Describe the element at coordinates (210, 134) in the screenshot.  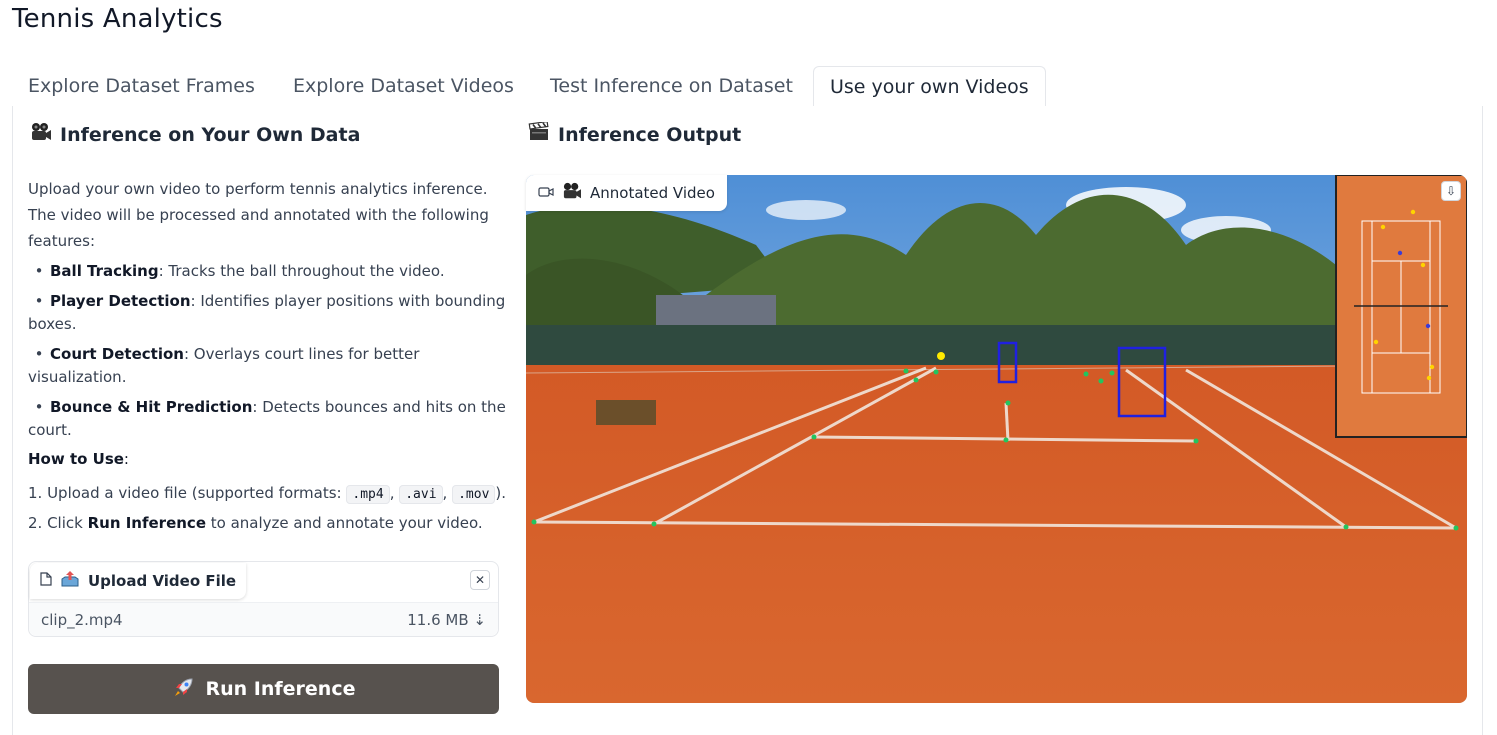
I see `left-title-text: Inference on Your Own Data` at that location.